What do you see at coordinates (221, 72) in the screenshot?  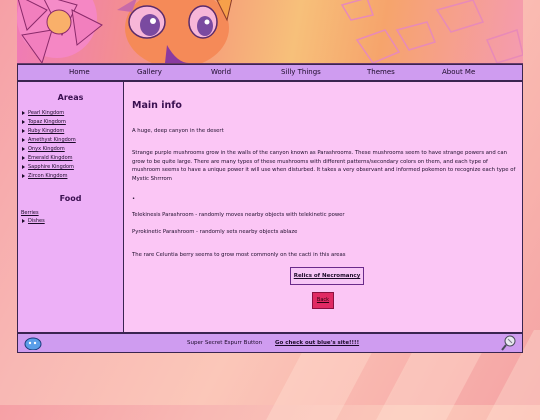 I see `nav-world: World` at bounding box center [221, 72].